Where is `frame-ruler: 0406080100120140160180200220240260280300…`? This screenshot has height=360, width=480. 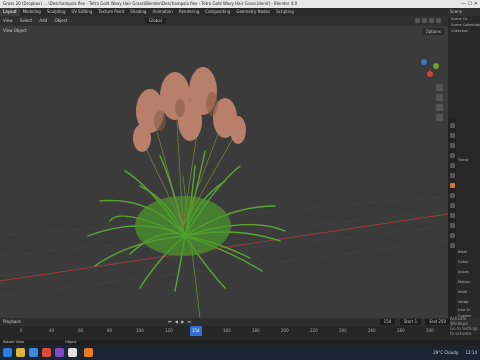
frame-ruler: 0406080100120140160180200220240260280300… is located at coordinates (224, 331).